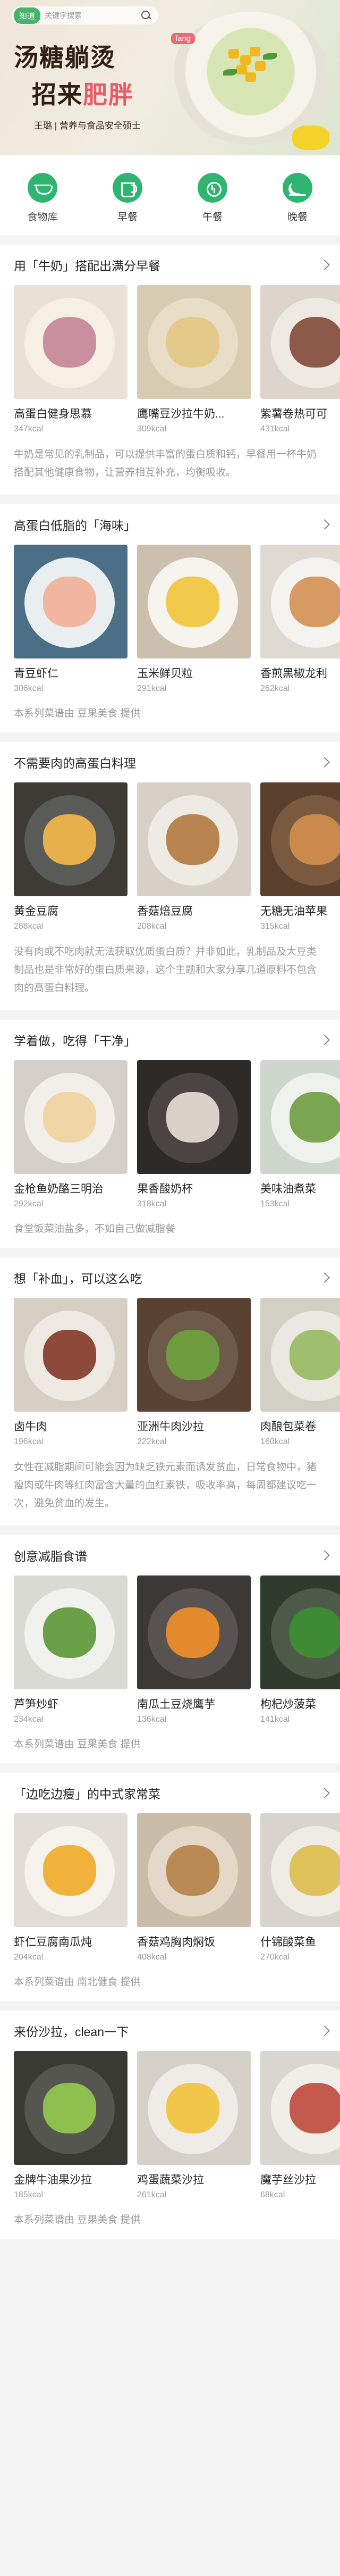 This screenshot has height=2576, width=340. I want to click on recipe-name: 美味油煮菜, so click(288, 1189).